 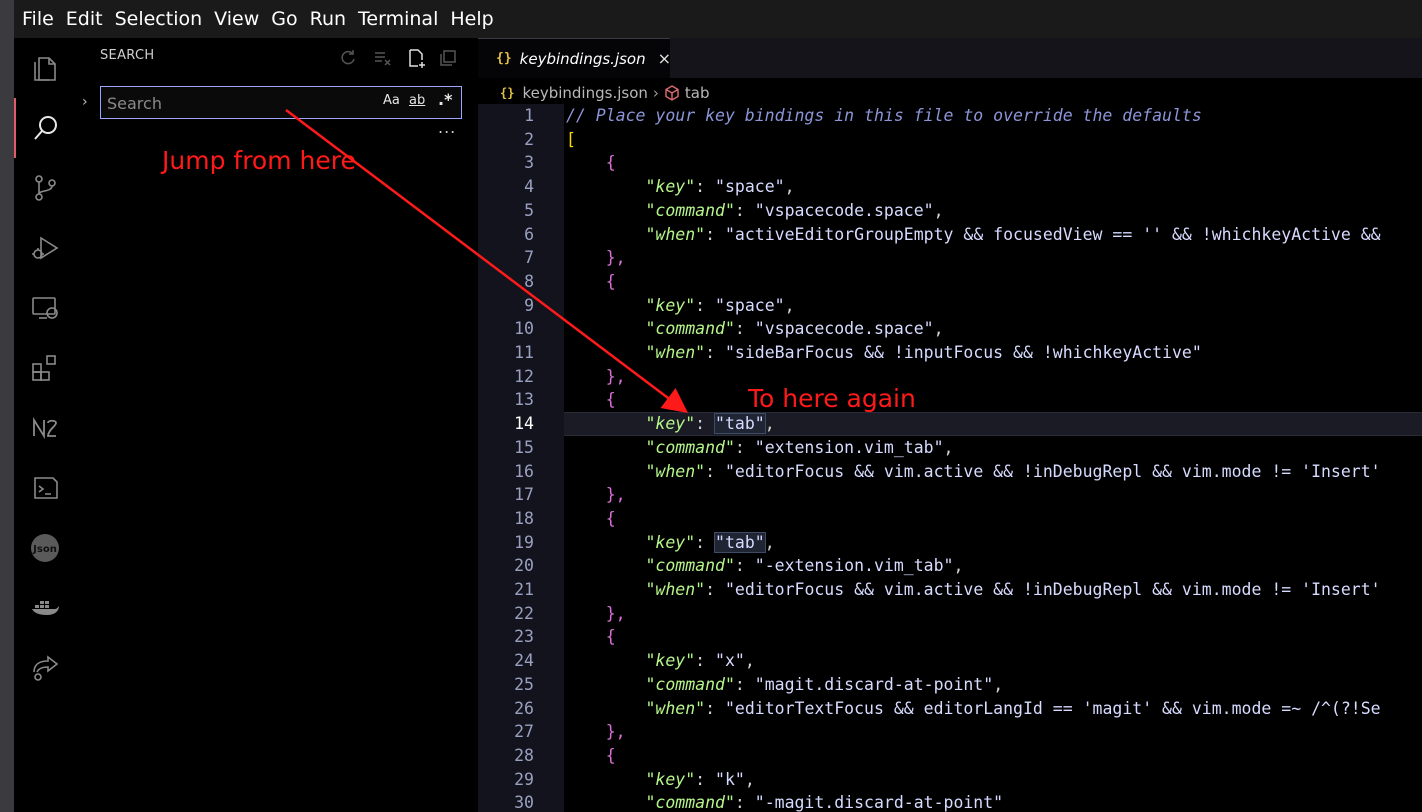 What do you see at coordinates (45, 488) in the screenshot?
I see `terminal-icon` at bounding box center [45, 488].